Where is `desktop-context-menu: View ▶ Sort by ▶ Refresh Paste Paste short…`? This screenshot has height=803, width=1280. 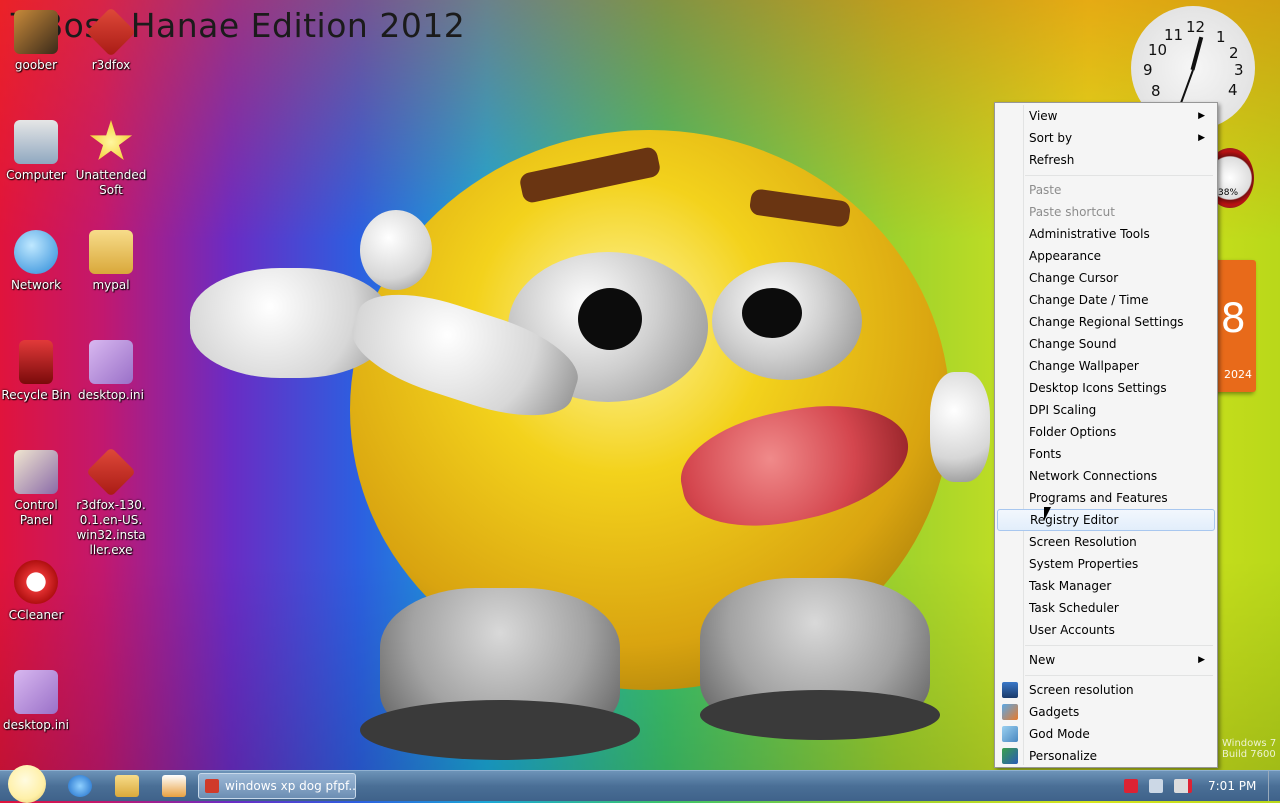 desktop-context-menu: View ▶ Sort by ▶ Refresh Paste Paste short… is located at coordinates (1106, 435).